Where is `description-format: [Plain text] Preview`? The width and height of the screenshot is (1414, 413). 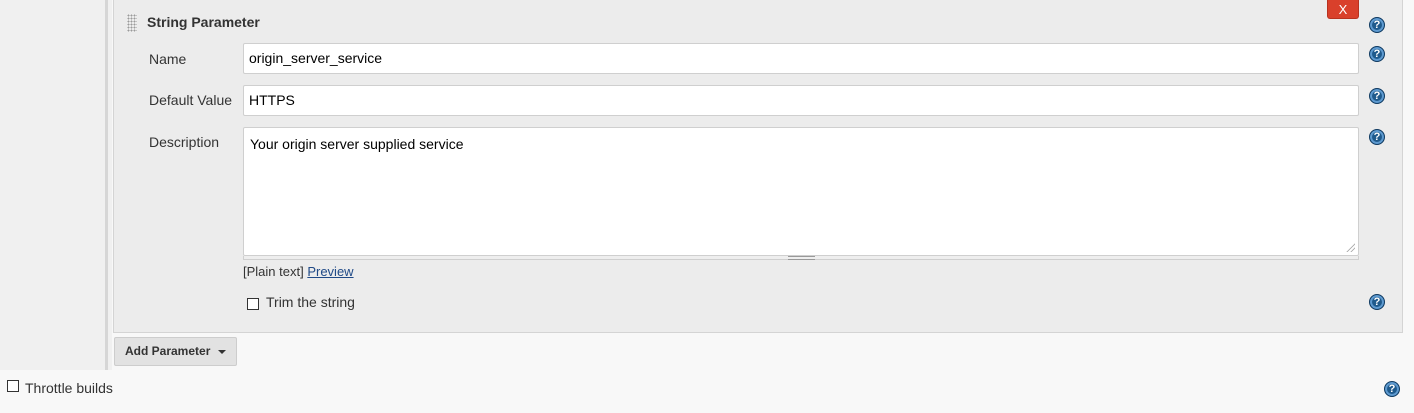 description-format: [Plain text] Preview is located at coordinates (298, 271).